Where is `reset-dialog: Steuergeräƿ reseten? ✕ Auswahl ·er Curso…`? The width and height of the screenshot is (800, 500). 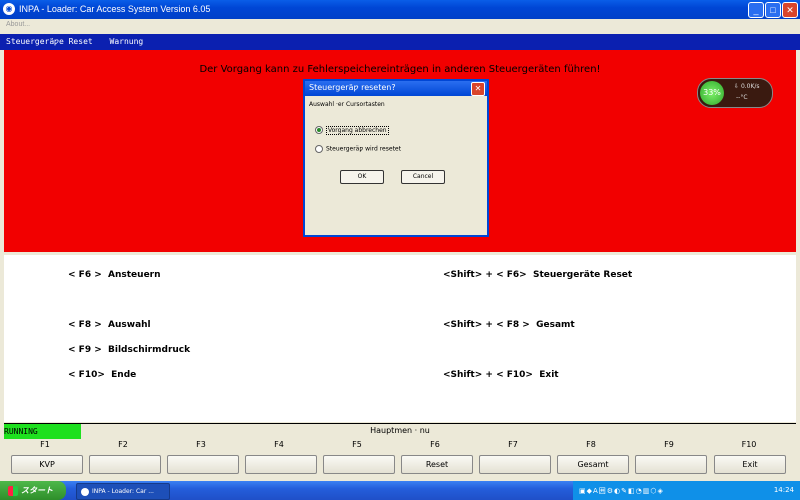 reset-dialog: Steuergeräƿ reseten? ✕ Auswahl ·er Curso… is located at coordinates (396, 158).